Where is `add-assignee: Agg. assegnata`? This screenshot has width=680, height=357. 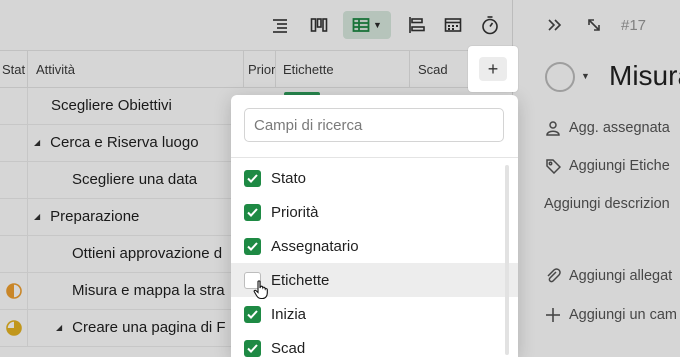 add-assignee: Agg. assegnata is located at coordinates (606, 128).